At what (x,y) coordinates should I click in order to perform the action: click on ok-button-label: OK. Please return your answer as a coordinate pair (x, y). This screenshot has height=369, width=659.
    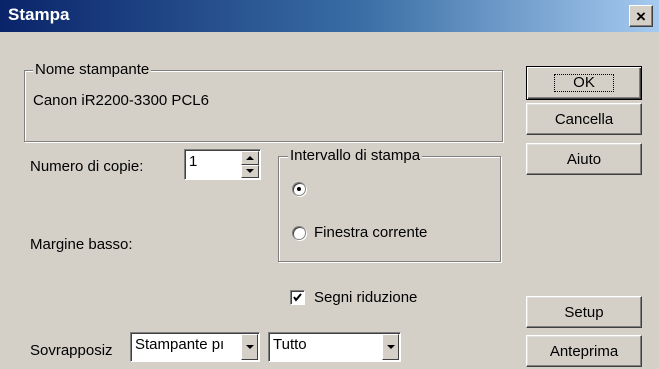
    Looking at the image, I should click on (584, 83).